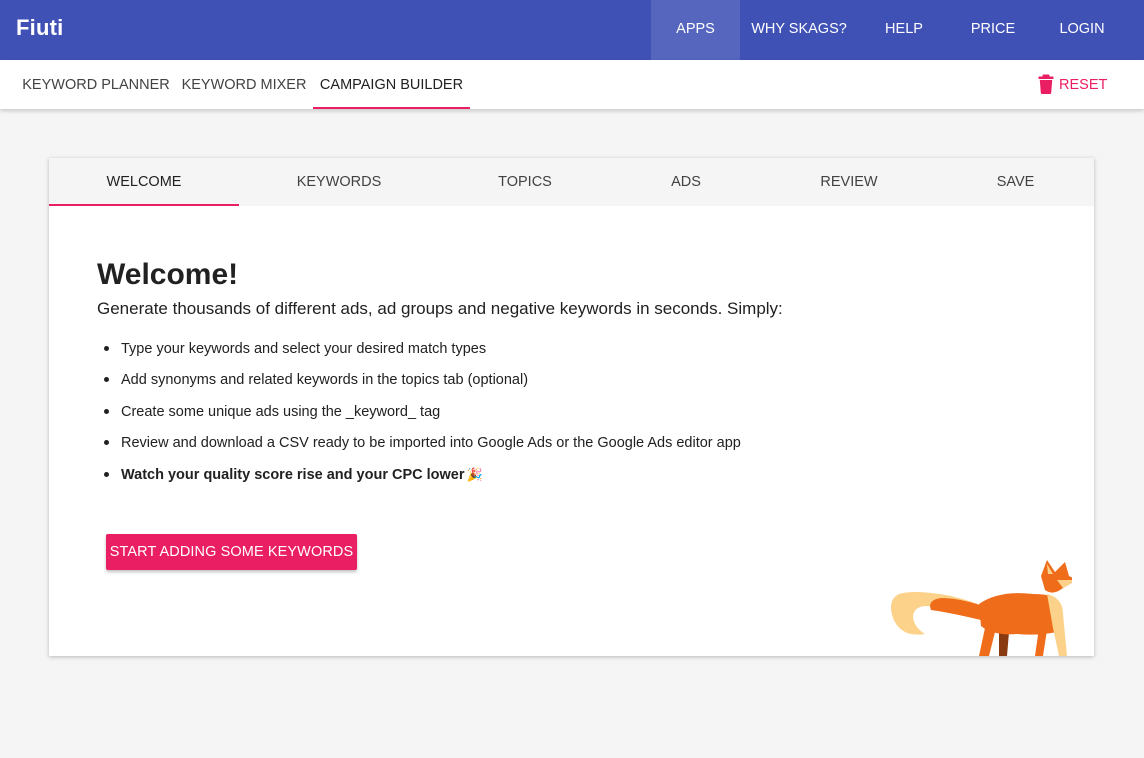 The width and height of the screenshot is (1144, 758). Describe the element at coordinates (981, 608) in the screenshot. I see `fox-mascot-icon` at that location.